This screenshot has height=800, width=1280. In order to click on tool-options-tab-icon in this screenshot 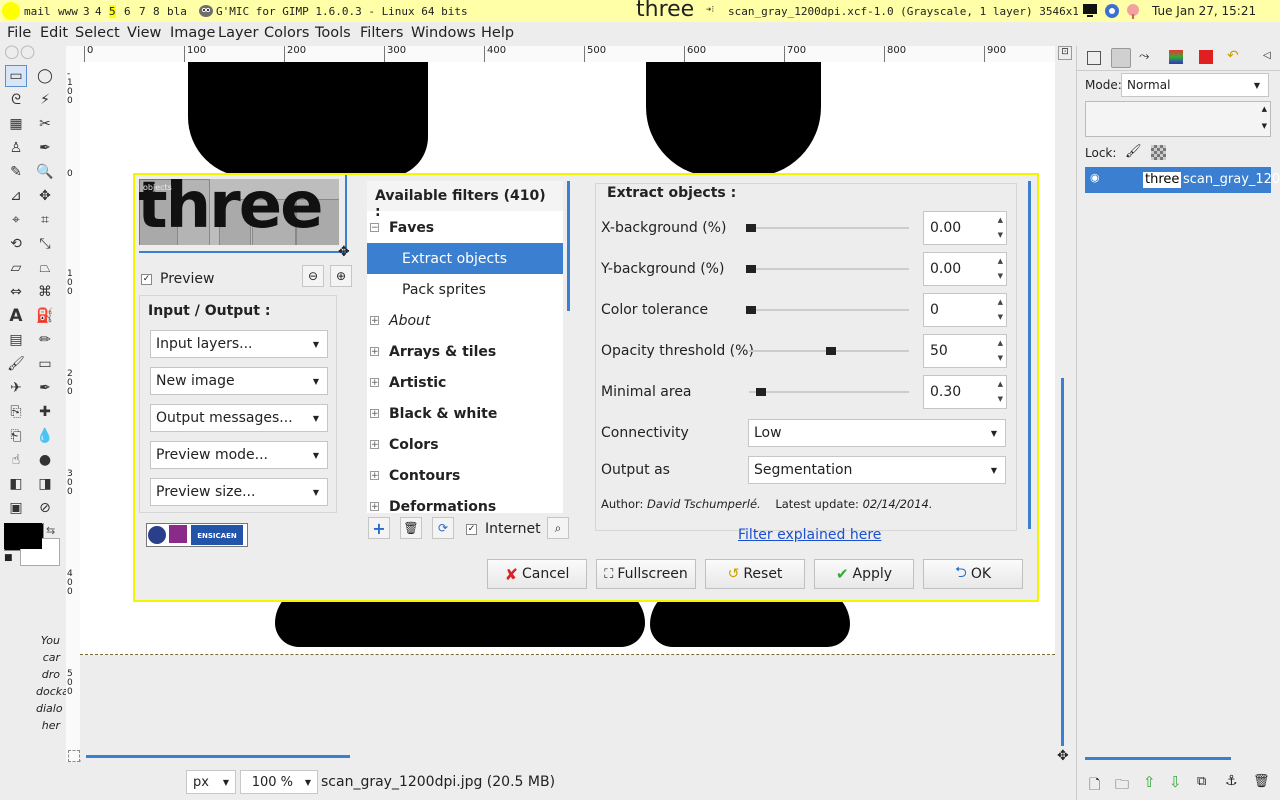, I will do `click(1094, 58)`.